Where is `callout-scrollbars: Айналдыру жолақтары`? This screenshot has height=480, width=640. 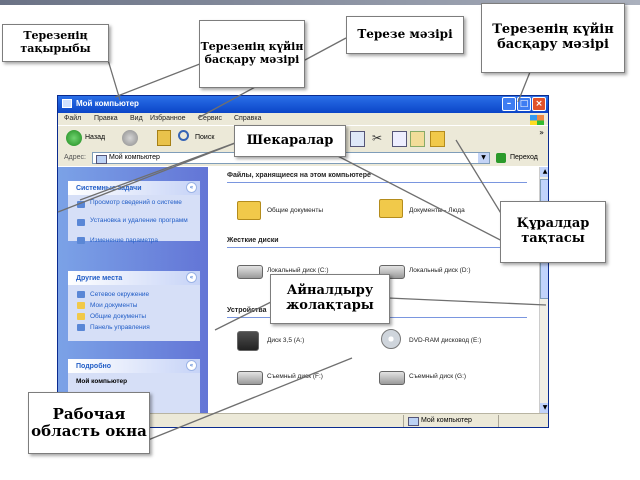
callout-scrollbars: Айналдыру жолақтары is located at coordinates (330, 299).